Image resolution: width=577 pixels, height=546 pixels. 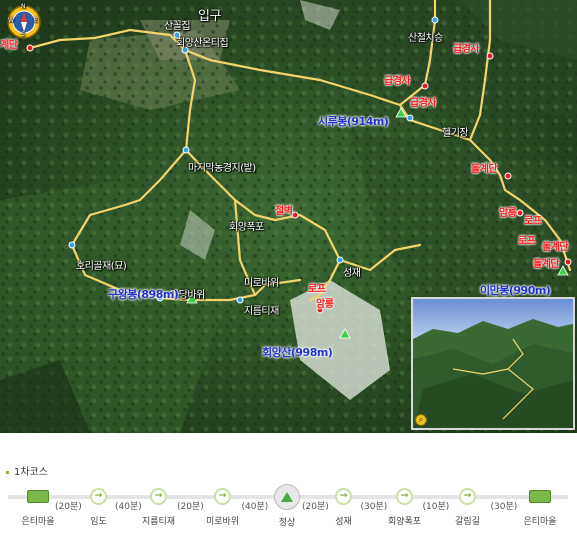 I want to click on summit-icon, so click(x=287, y=497).